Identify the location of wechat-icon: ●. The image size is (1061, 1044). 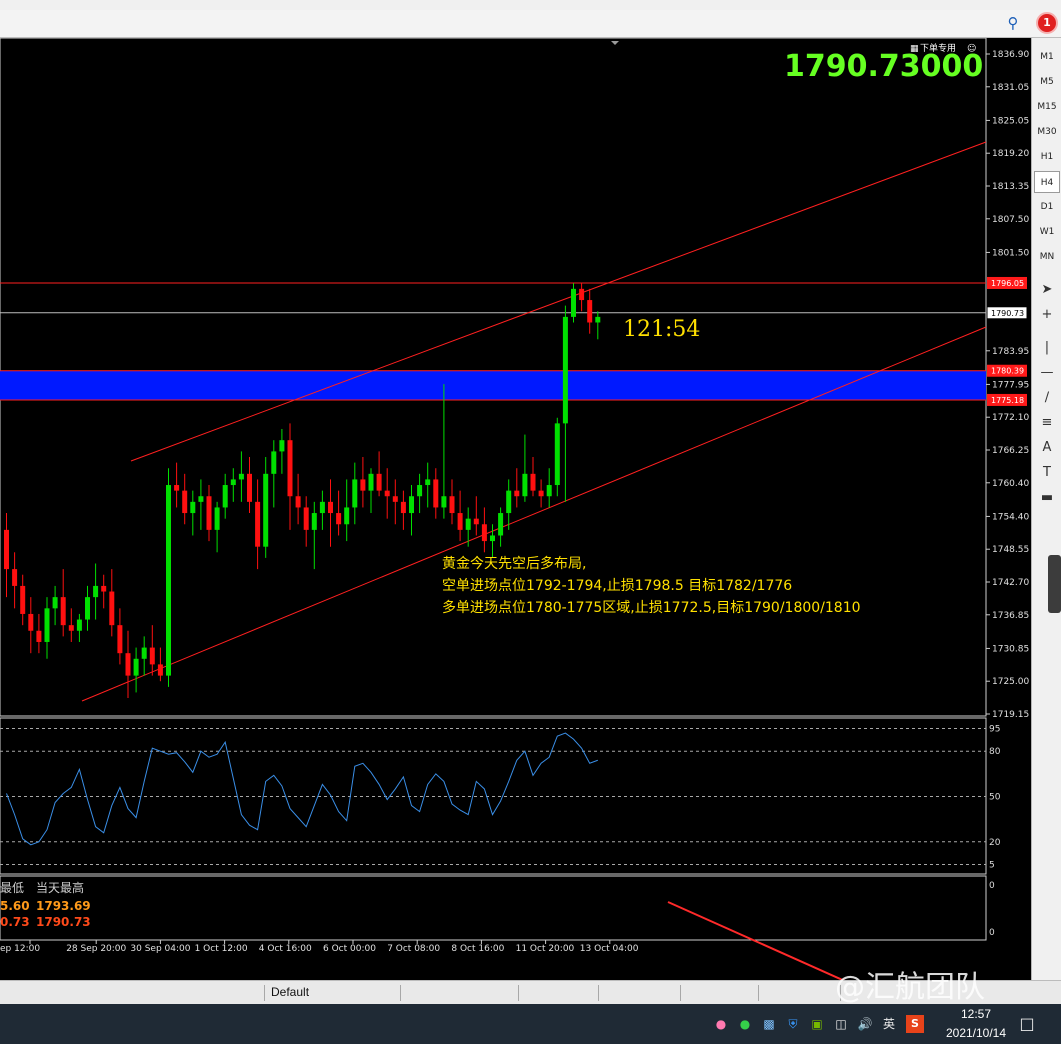
(745, 1024).